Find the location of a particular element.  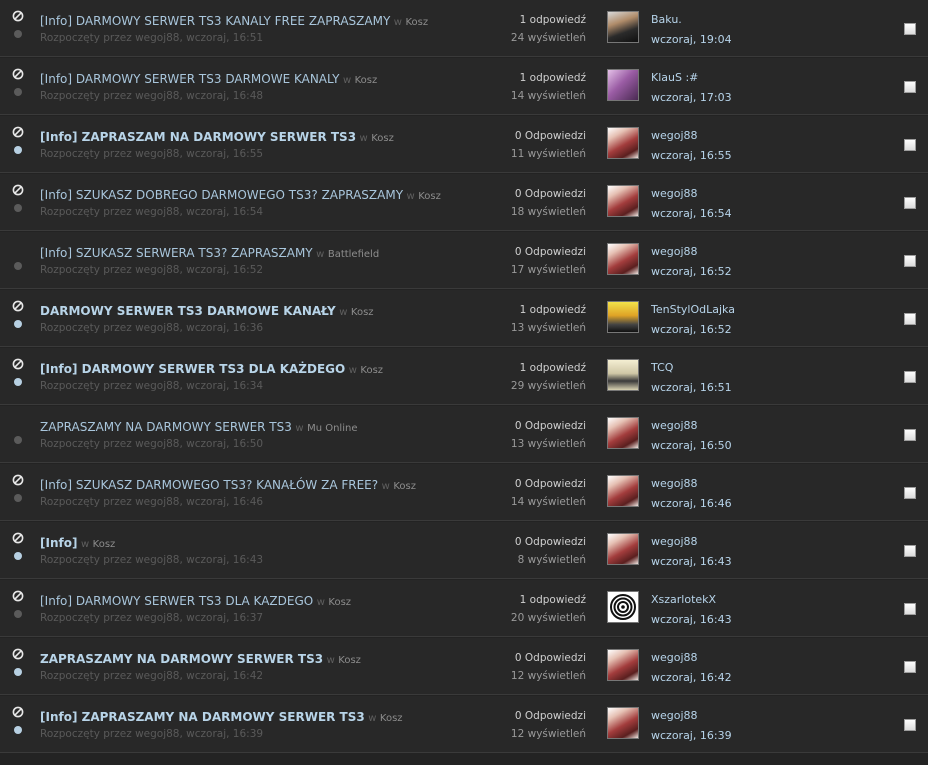

topic-title: [Info] ZAPRASZAMY NA DARMOWY SERWER TS3 is located at coordinates (202, 717).